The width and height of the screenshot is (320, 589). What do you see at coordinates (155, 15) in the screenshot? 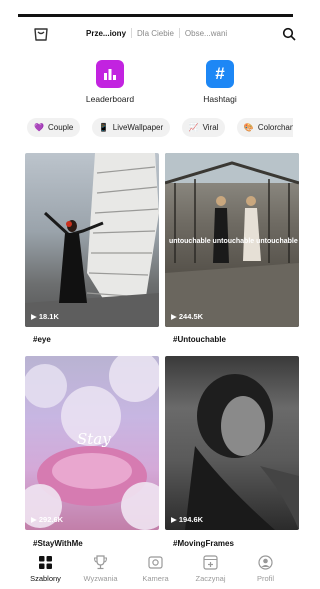
I see `top-divider` at bounding box center [155, 15].